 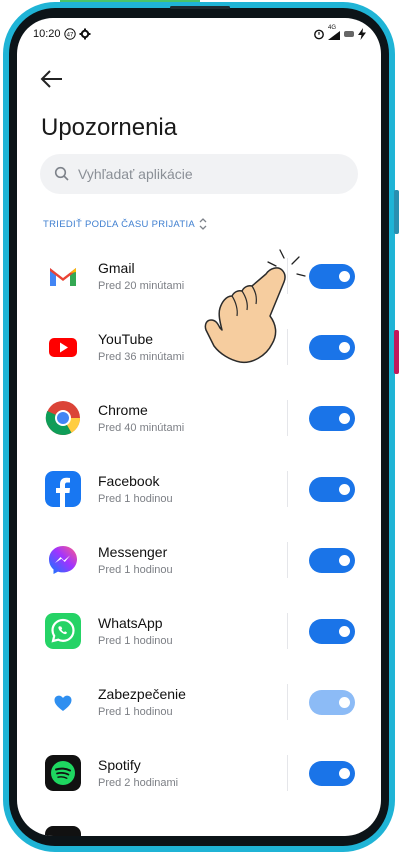 I want to click on messenger-icon, so click(x=63, y=560).